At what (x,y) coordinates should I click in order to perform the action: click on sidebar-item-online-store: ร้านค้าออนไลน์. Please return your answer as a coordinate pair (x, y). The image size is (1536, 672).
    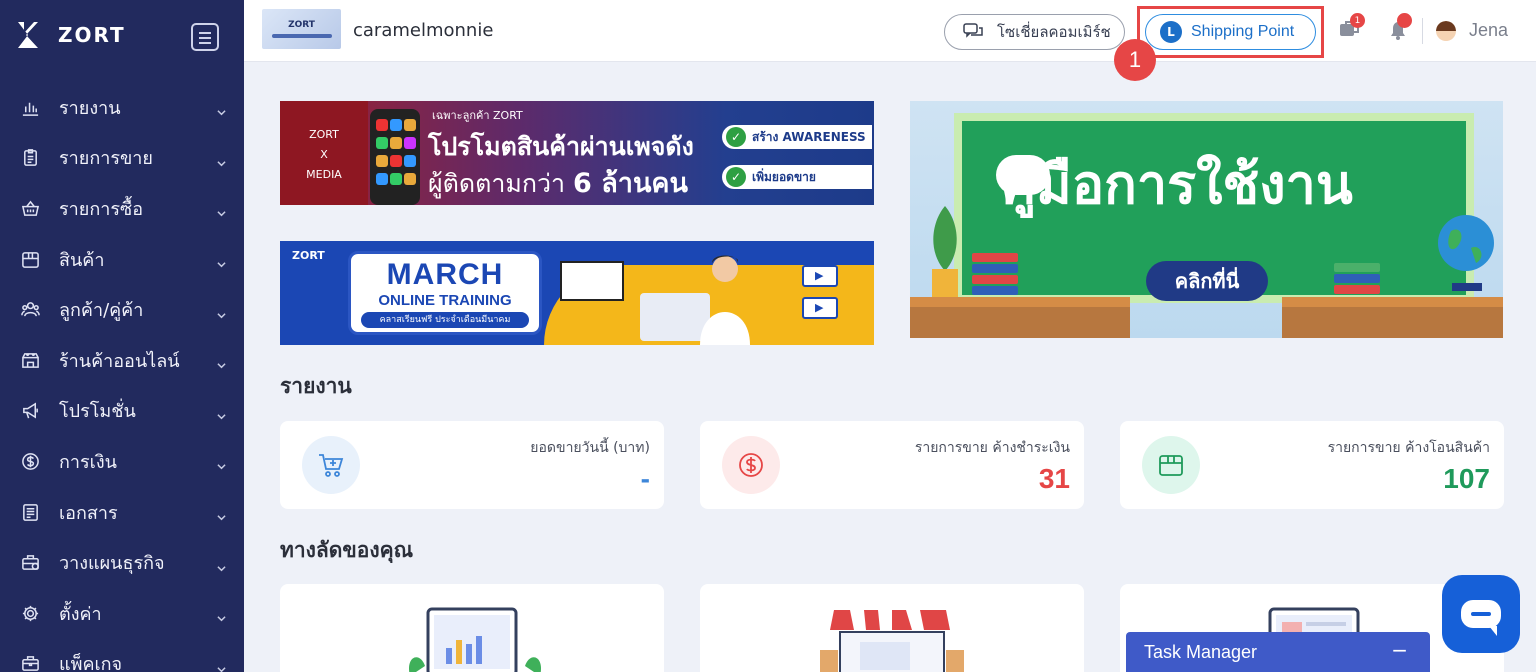
    Looking at the image, I should click on (122, 360).